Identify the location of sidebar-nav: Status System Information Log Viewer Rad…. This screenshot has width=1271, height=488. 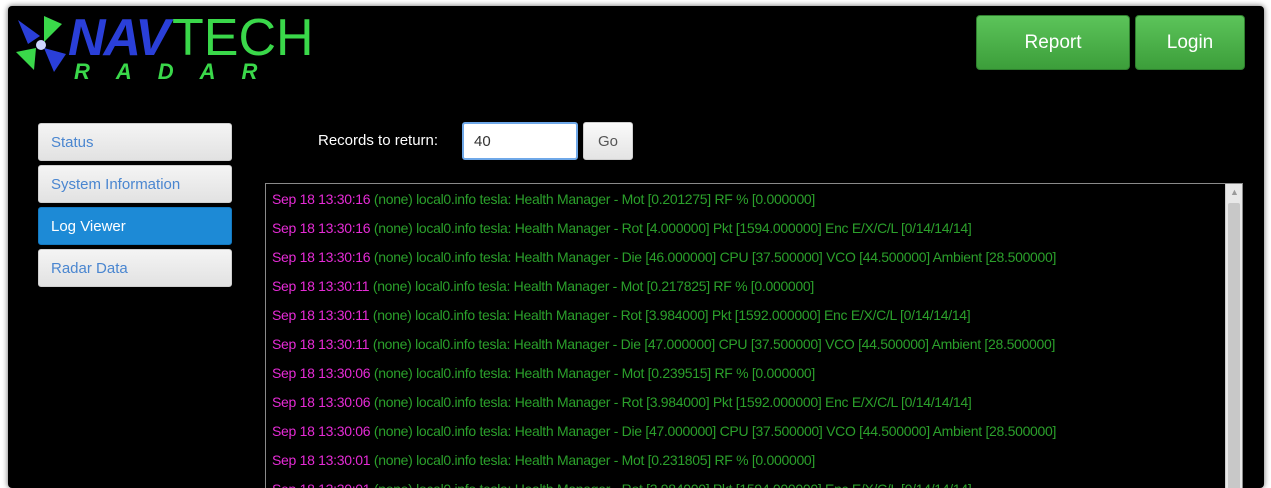
(135, 207).